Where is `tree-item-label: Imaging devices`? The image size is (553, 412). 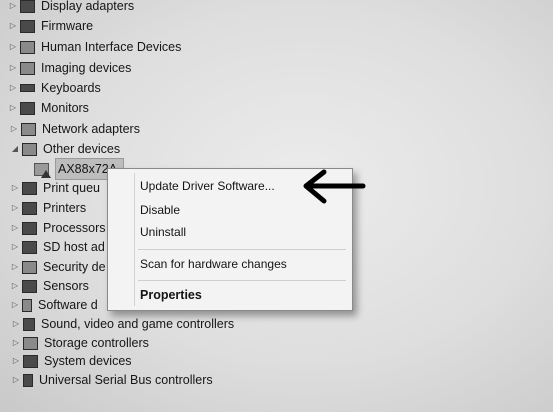
tree-item-label: Imaging devices is located at coordinates (86, 68).